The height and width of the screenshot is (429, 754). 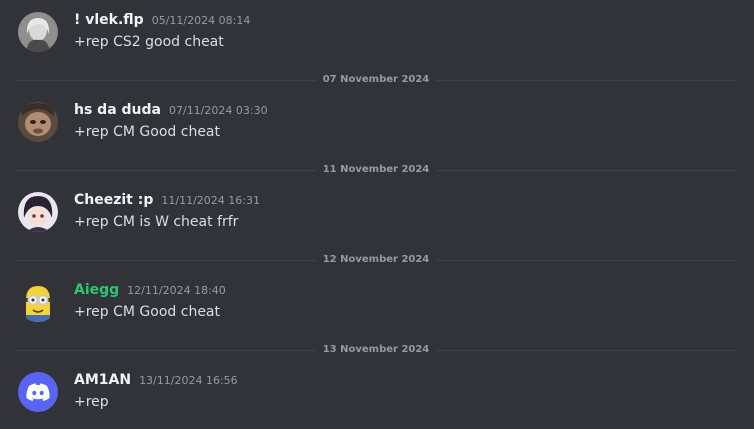 What do you see at coordinates (201, 20) in the screenshot?
I see `timestamp: 05/11/2024 08:14` at bounding box center [201, 20].